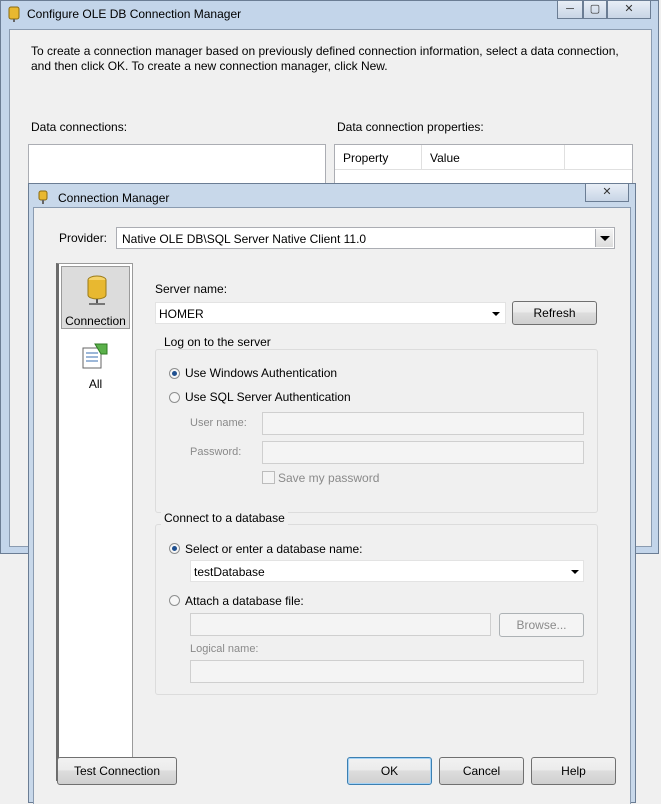  I want to click on data-connections-label: Data connections:, so click(79, 127).